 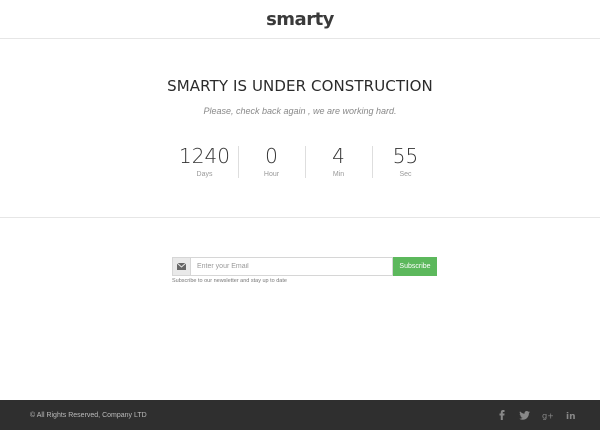 What do you see at coordinates (300, 86) in the screenshot?
I see `page-title: SMARTY IS UNDER CONSTRUCTION` at bounding box center [300, 86].